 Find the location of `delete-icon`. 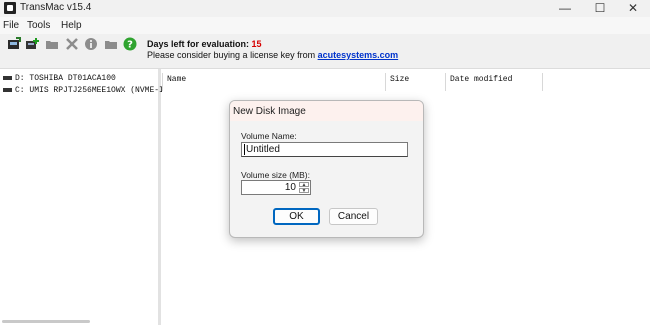

delete-icon is located at coordinates (72, 44).